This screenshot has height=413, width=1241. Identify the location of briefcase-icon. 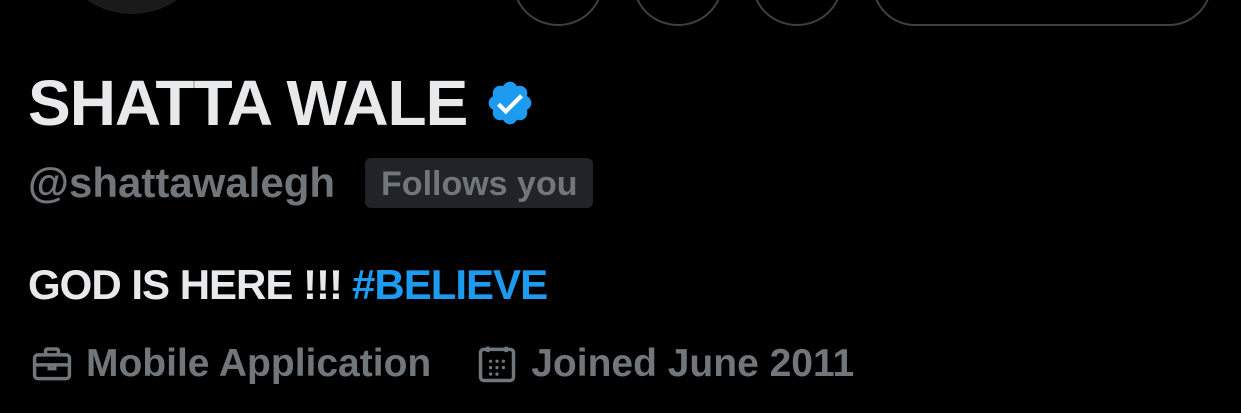
(52, 364).